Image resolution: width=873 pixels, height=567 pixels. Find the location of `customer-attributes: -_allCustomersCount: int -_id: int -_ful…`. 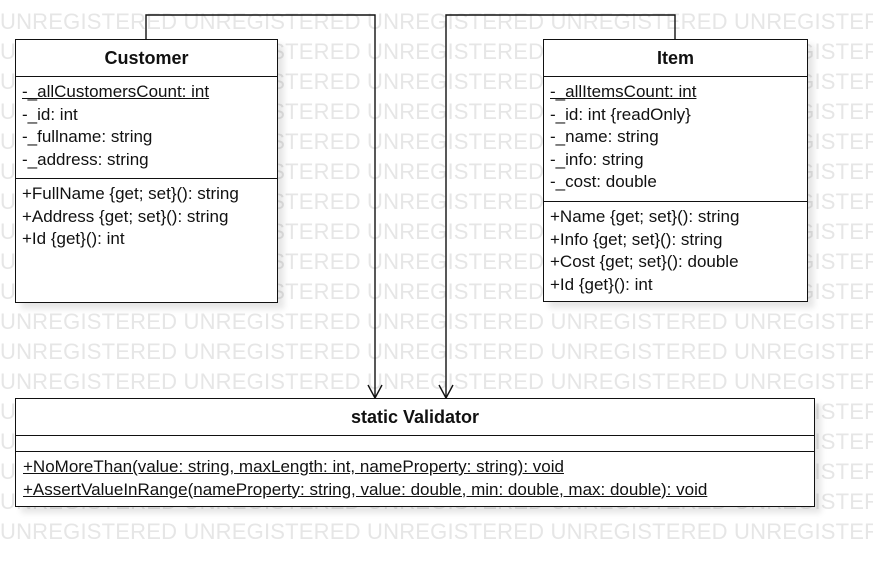

customer-attributes: -_allCustomersCount: int -_id: int -_ful… is located at coordinates (146, 128).